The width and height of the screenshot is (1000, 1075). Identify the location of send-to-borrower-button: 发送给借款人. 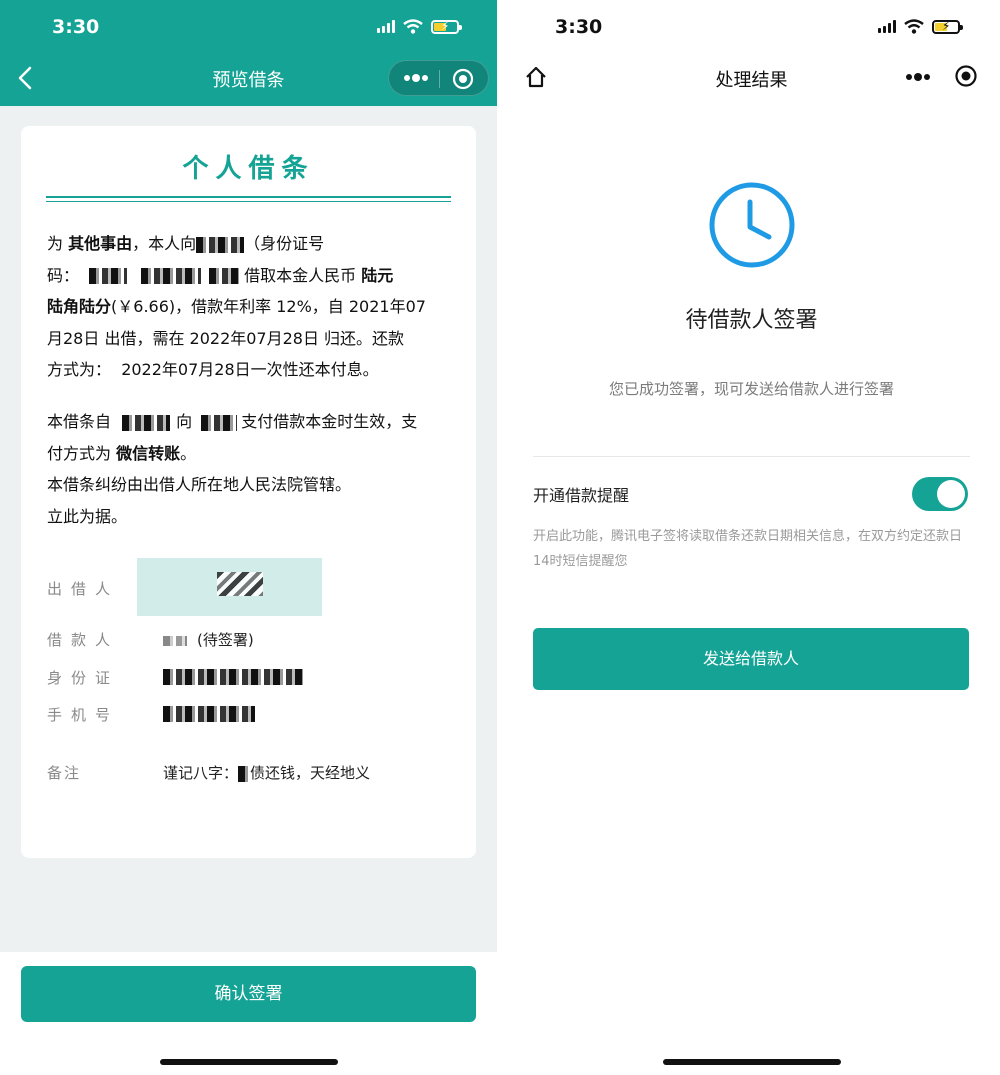
(751, 659).